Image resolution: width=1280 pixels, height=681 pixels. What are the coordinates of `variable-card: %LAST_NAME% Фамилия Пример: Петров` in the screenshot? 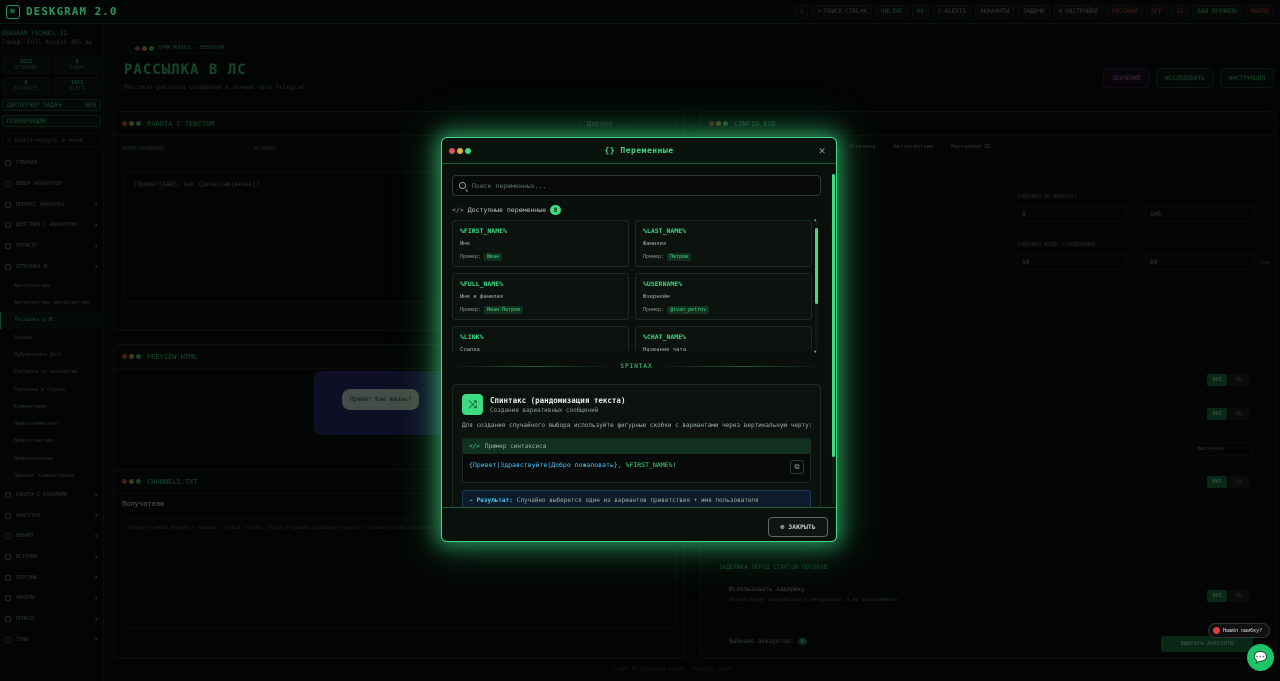 It's located at (723, 243).